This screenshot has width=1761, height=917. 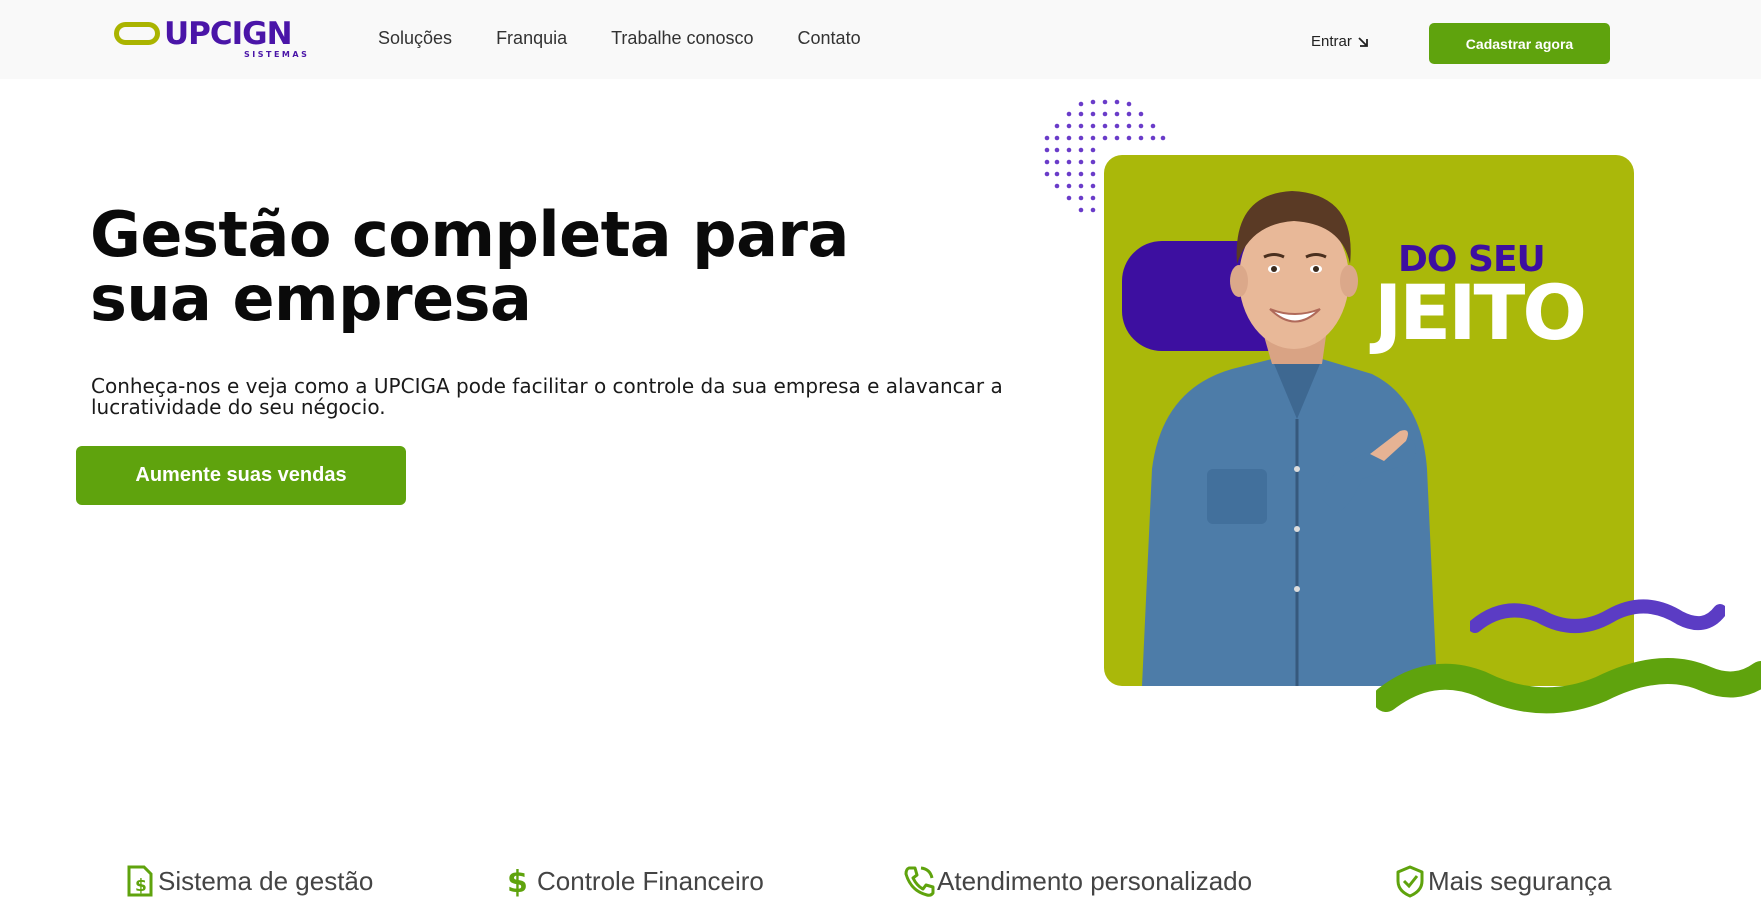 What do you see at coordinates (415, 38) in the screenshot?
I see `nav-solucoes: Soluções` at bounding box center [415, 38].